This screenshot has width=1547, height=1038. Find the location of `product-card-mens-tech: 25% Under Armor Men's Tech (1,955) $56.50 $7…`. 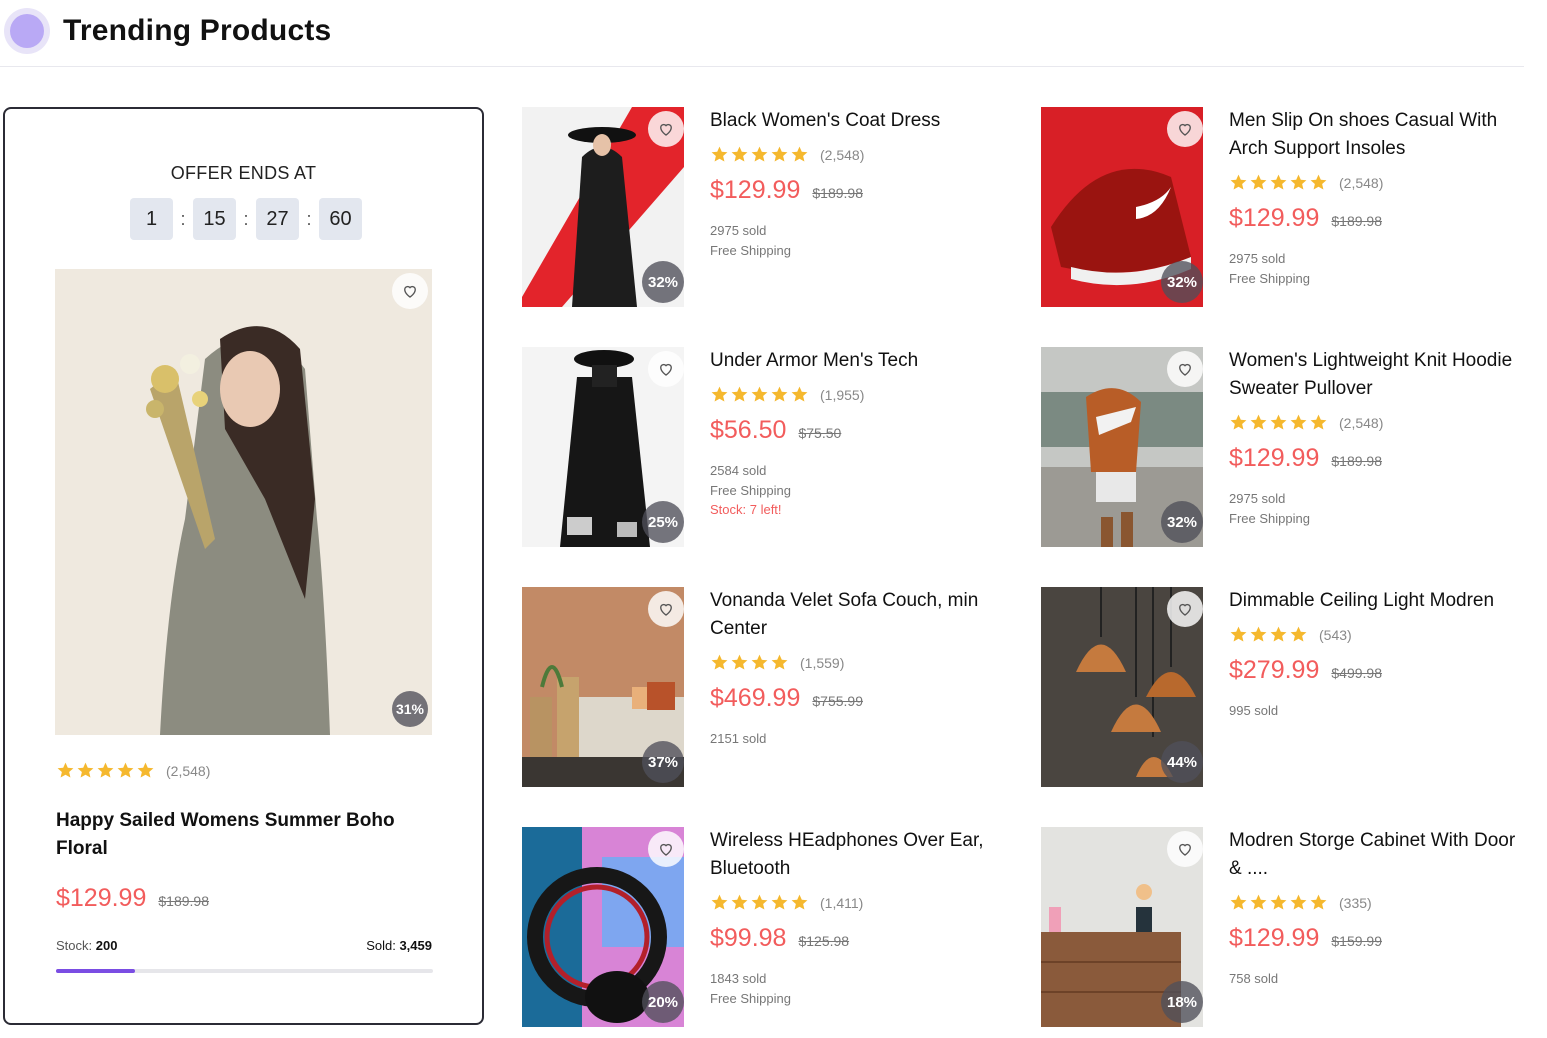

product-card-mens-tech: 25% Under Armor Men's Tech (1,955) $56.50 $7… is located at coordinates (772, 447).